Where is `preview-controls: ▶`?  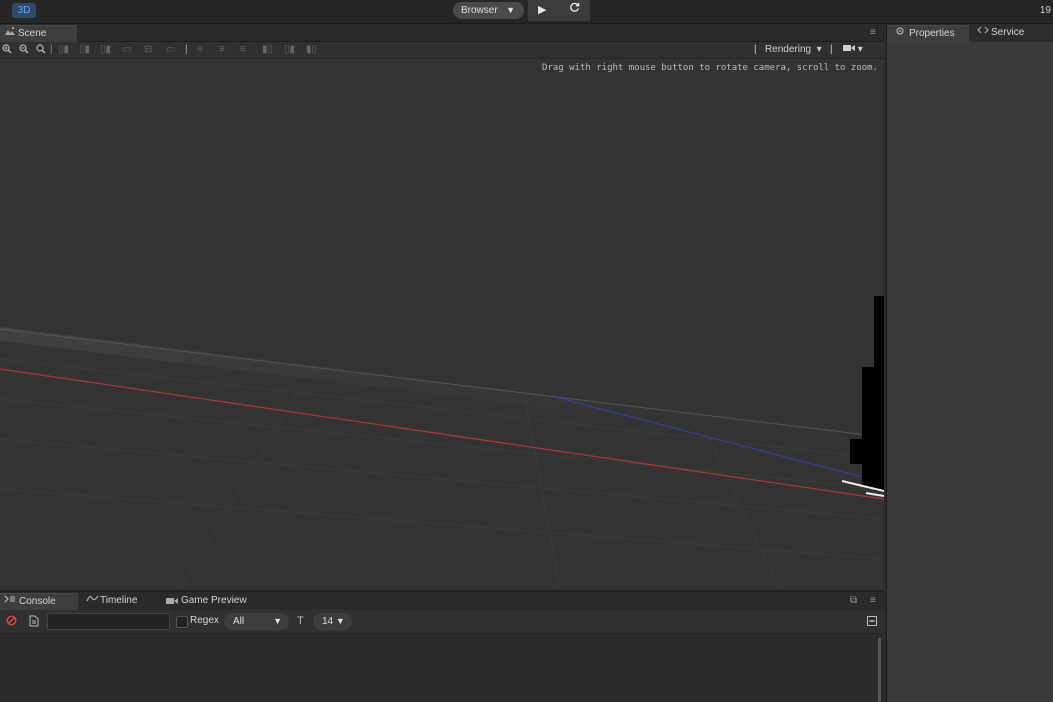
preview-controls: ▶ is located at coordinates (559, 10).